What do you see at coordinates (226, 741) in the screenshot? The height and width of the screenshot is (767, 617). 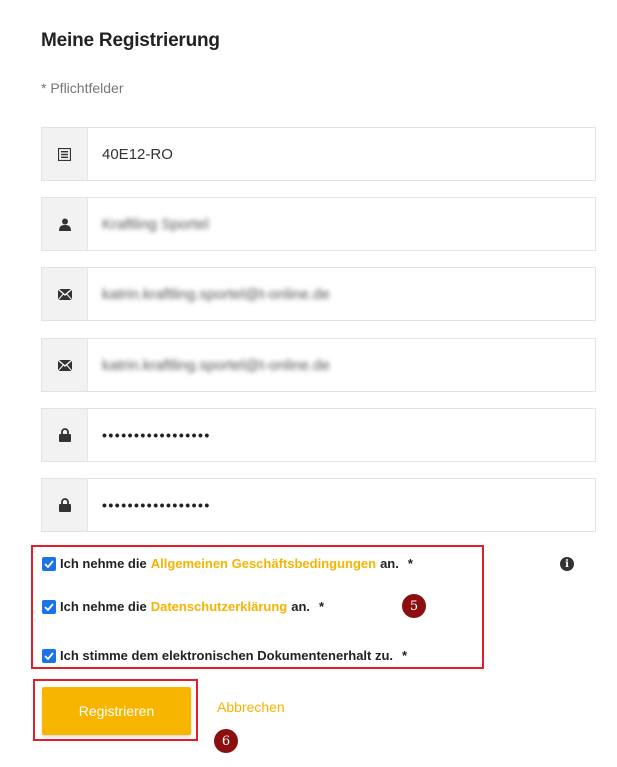 I see `step-badge-6: 6` at bounding box center [226, 741].